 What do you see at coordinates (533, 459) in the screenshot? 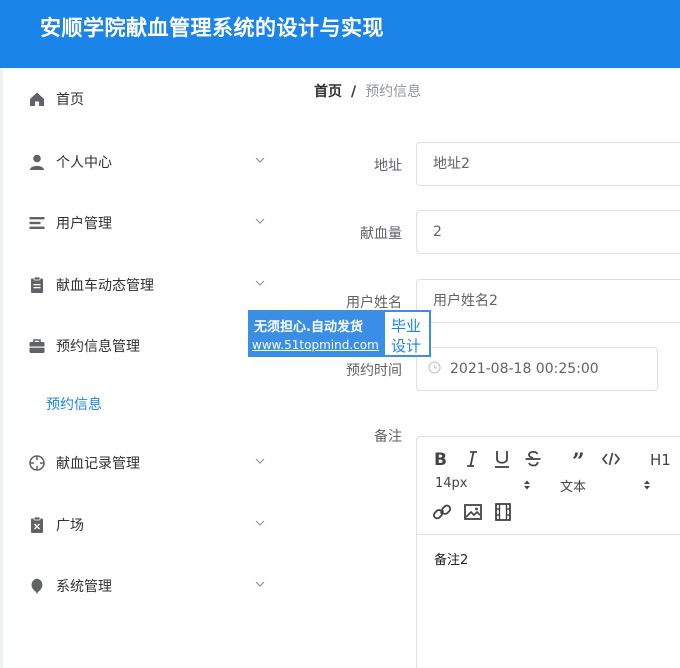
I see `strikethrough-icon` at bounding box center [533, 459].